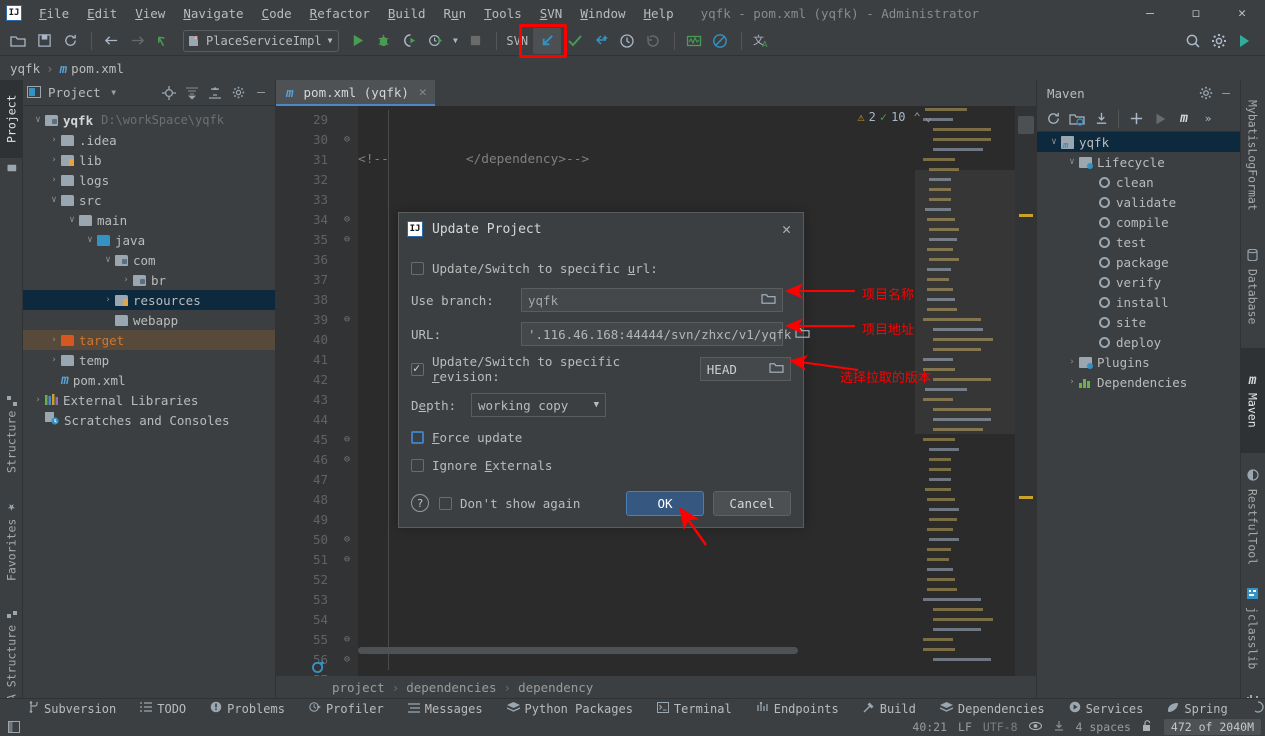 Image resolution: width=1265 pixels, height=736 pixels. I want to click on account-icon, so click(1245, 41).